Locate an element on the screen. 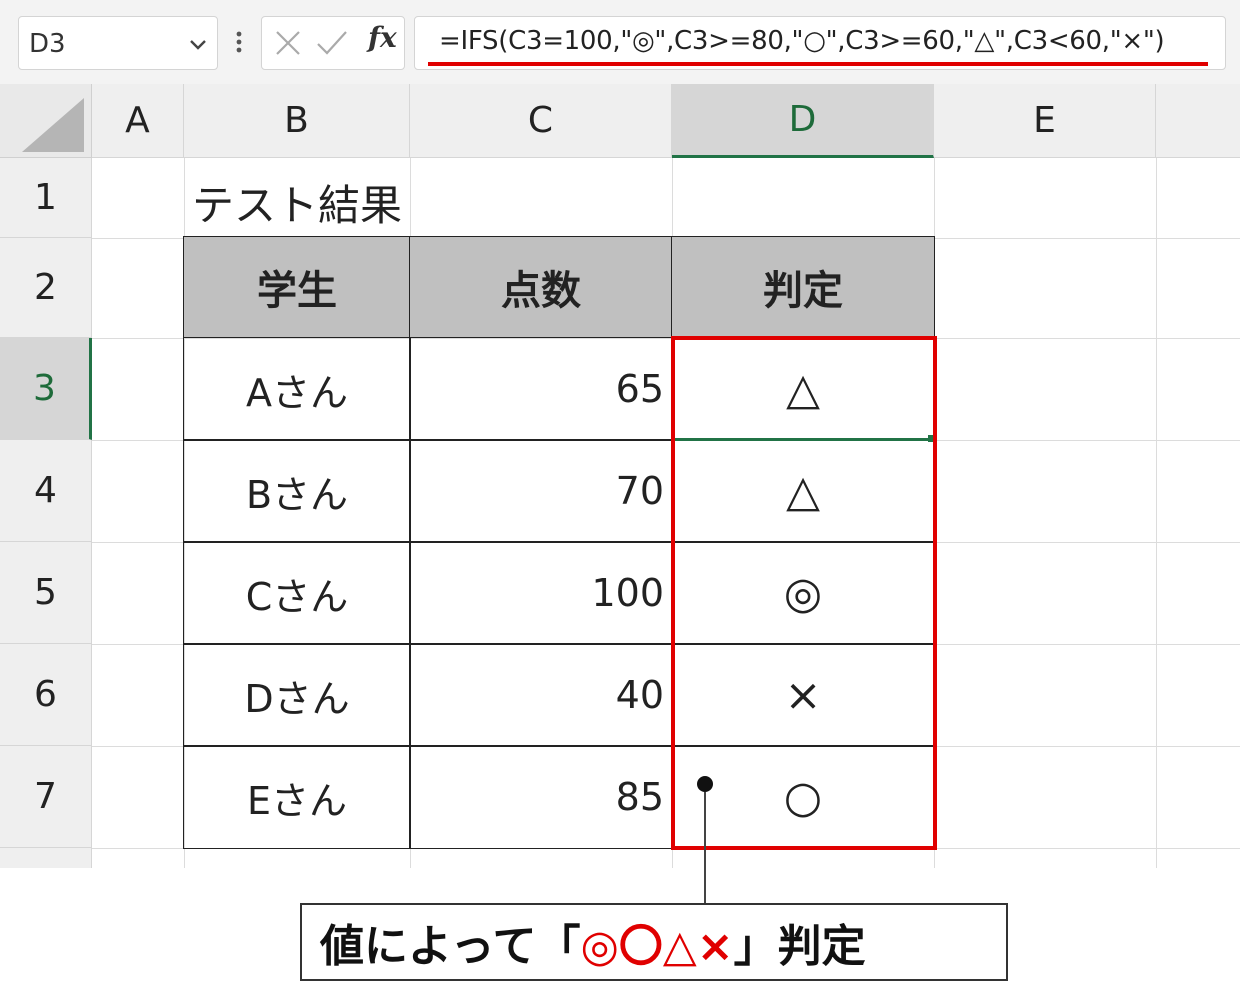 Image resolution: width=1240 pixels, height=999 pixels. select-all-corner is located at coordinates (46, 121).